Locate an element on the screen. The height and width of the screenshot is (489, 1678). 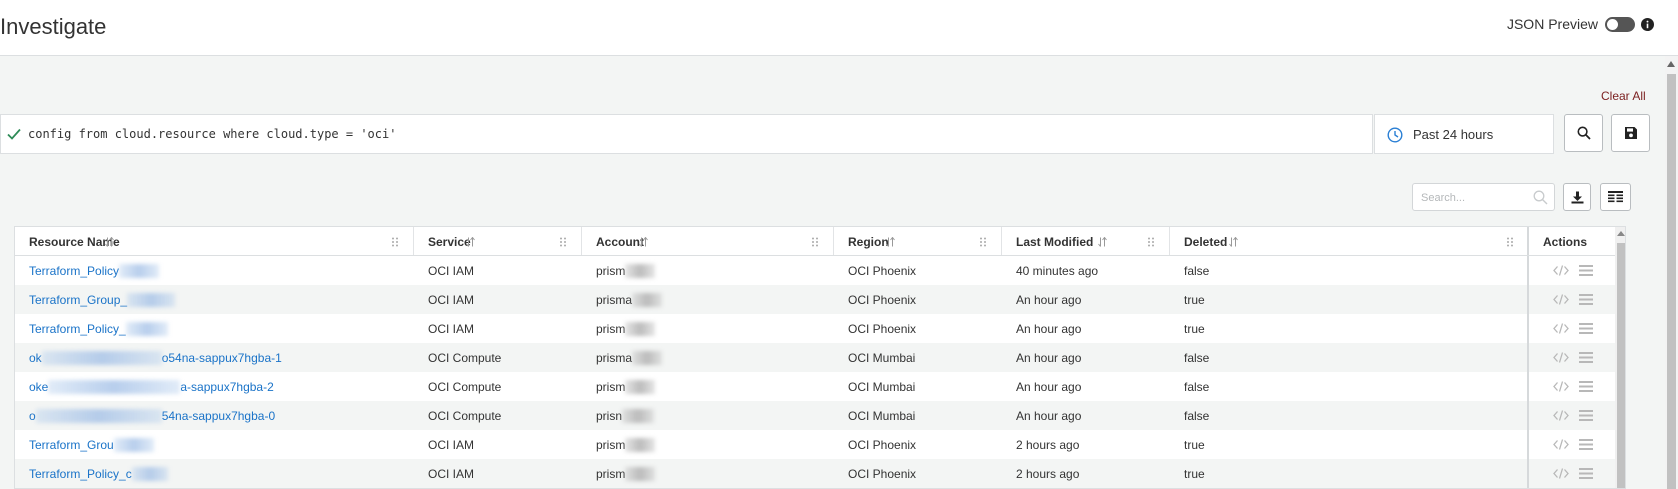
table-search-input is located at coordinates (1476, 198).